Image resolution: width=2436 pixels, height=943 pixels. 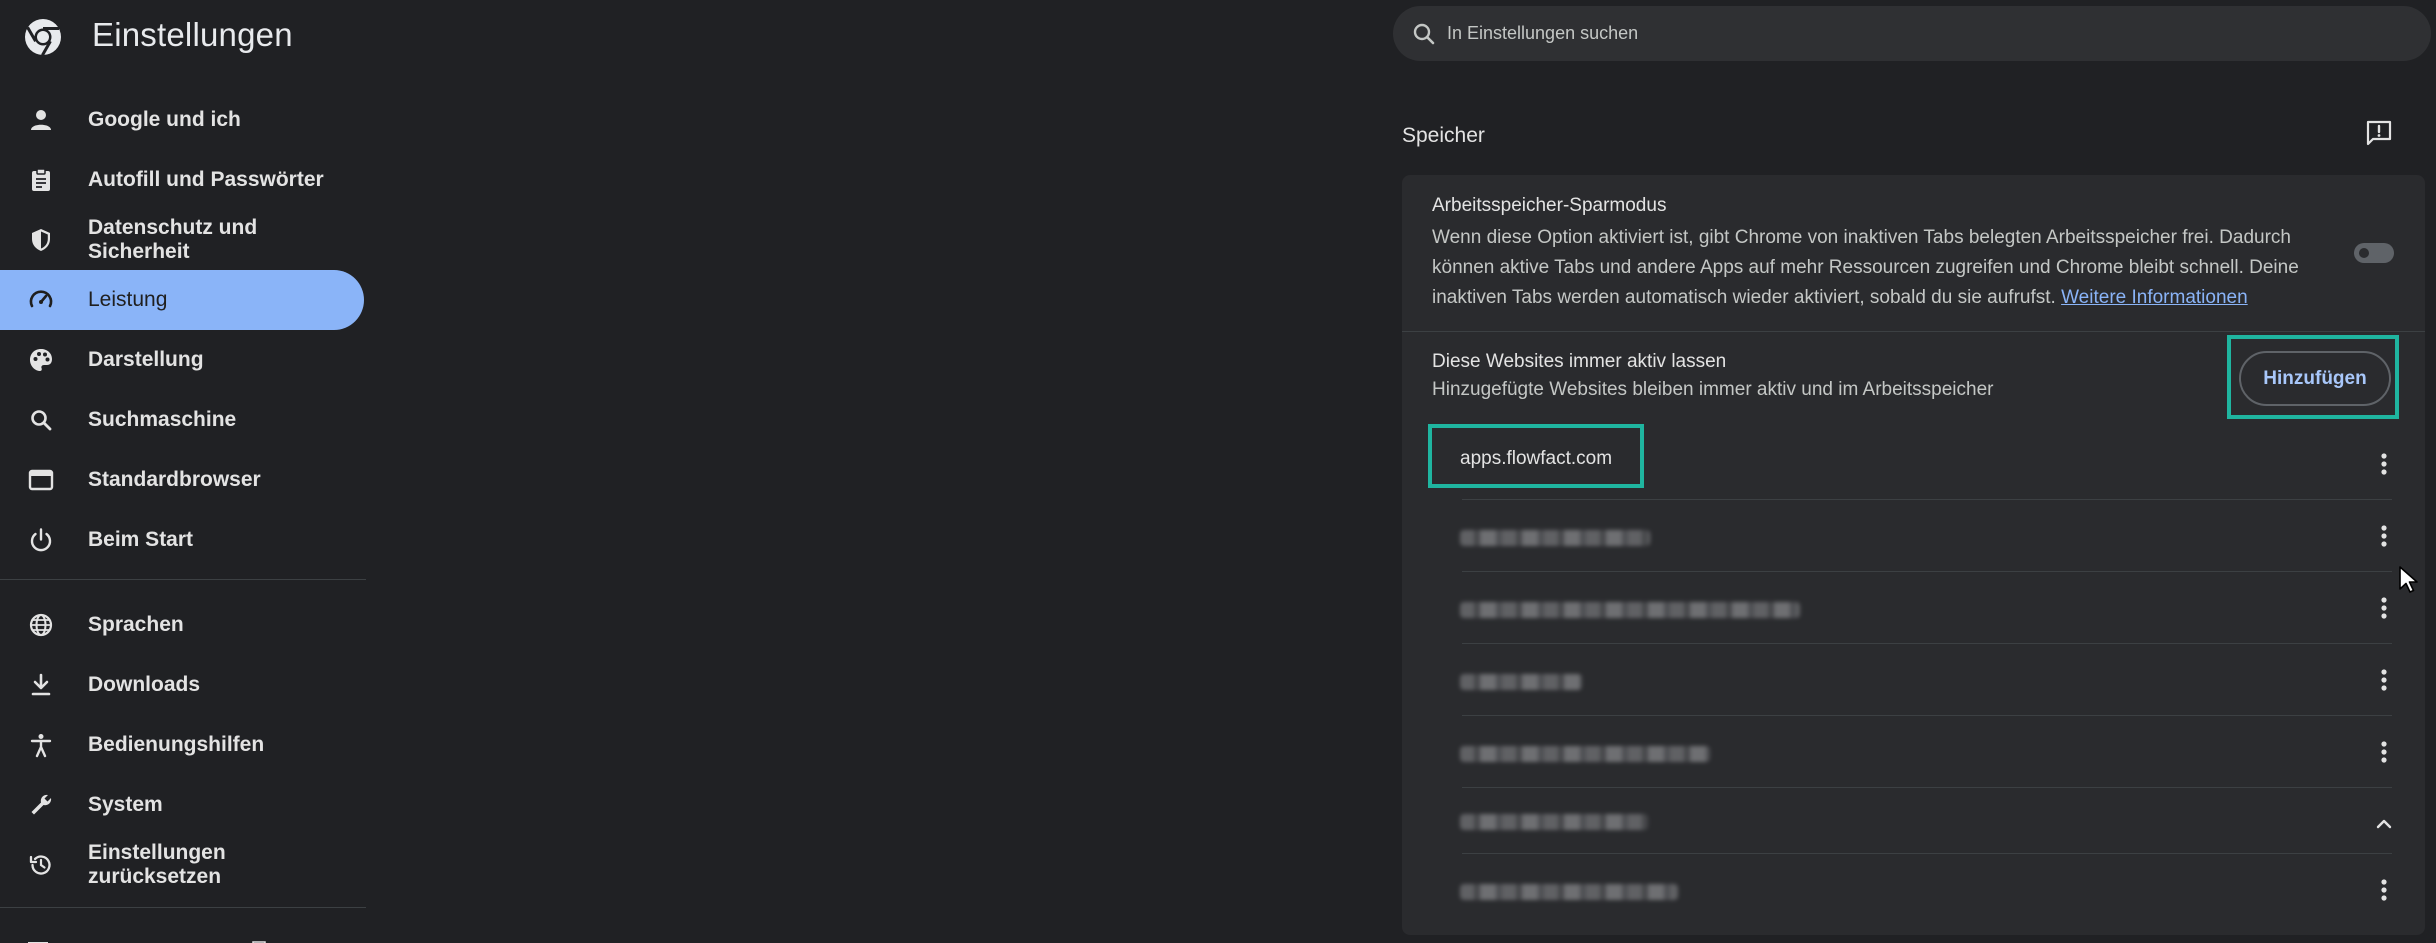 What do you see at coordinates (206, 179) in the screenshot?
I see `sidebar-item-label: Autofill und Passwörter` at bounding box center [206, 179].